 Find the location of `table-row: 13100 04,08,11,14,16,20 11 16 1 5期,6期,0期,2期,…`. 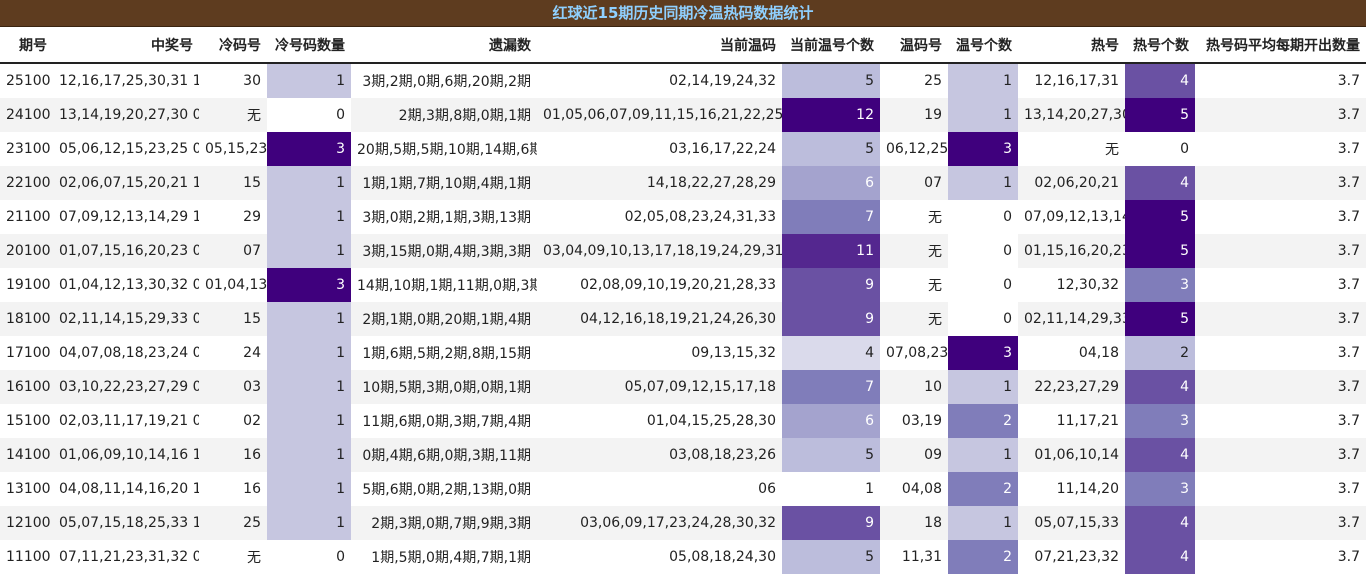

table-row: 13100 04,08,11,14,16,20 11 16 1 5期,6期,0期,2期,… is located at coordinates (683, 489).